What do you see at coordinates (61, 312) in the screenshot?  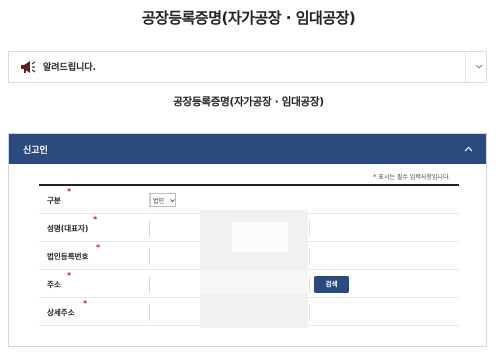 I see `address-detail-label: 상세주소` at bounding box center [61, 312].